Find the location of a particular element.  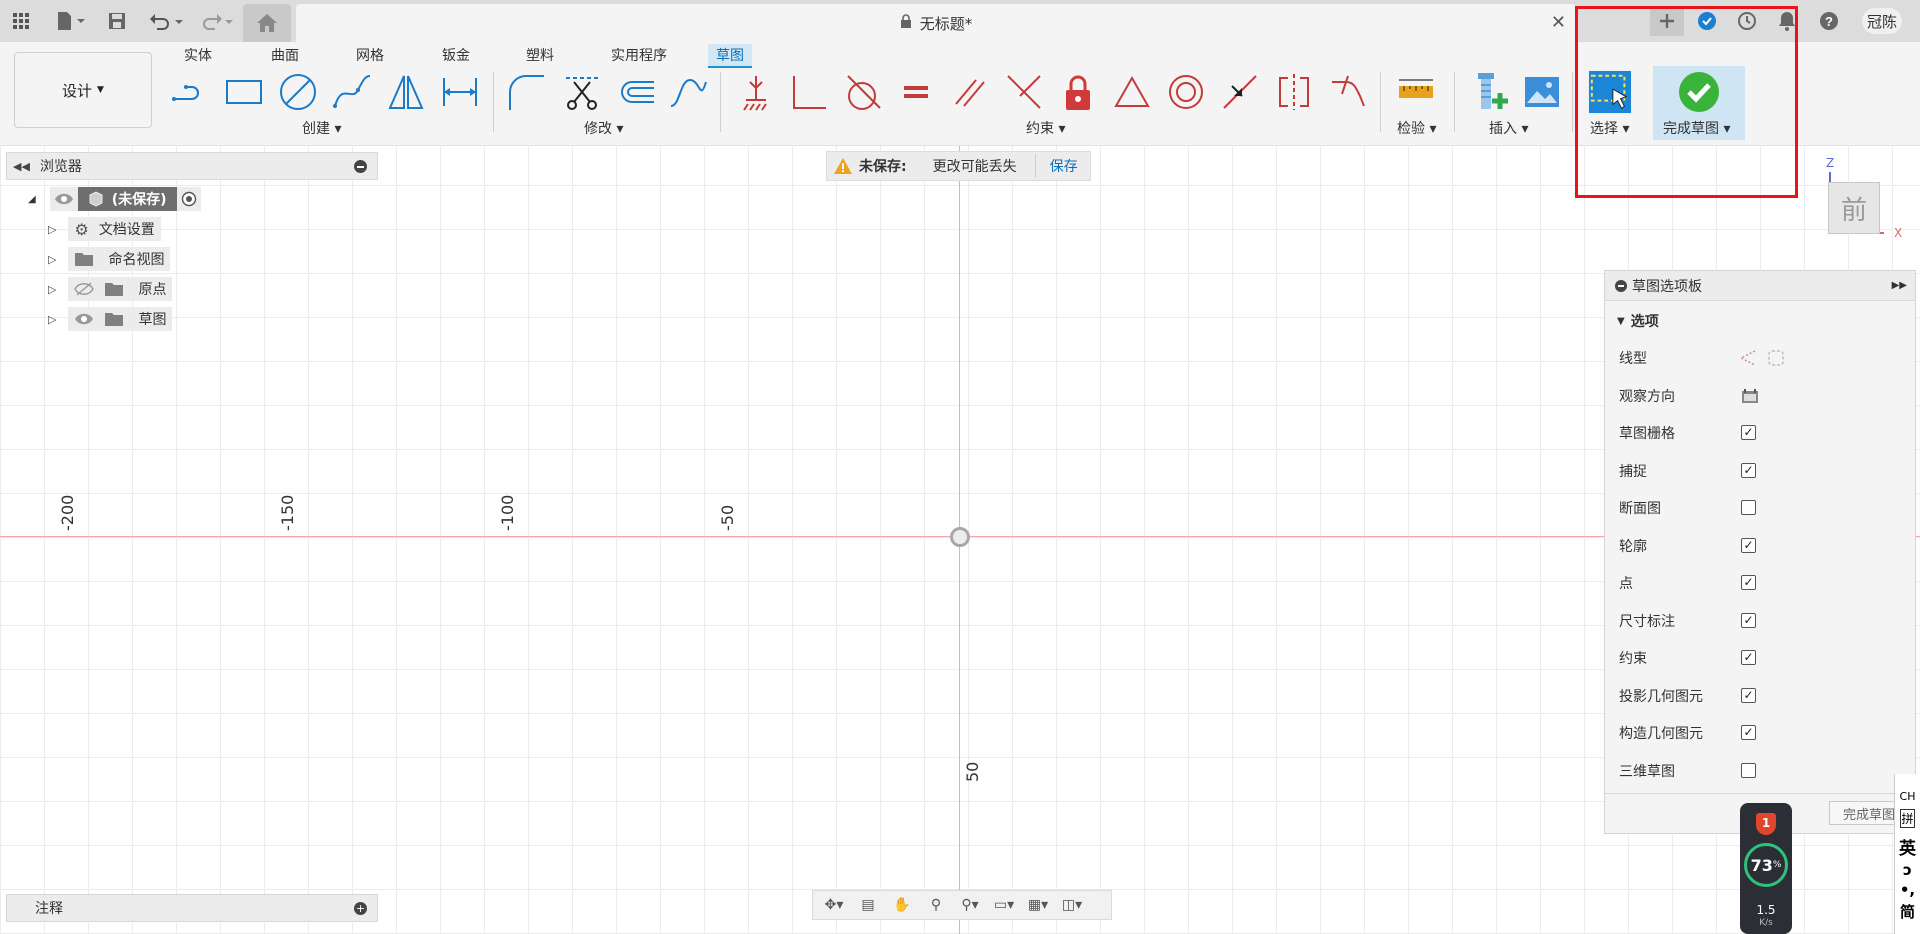

activate-radio-icon is located at coordinates (188, 199).